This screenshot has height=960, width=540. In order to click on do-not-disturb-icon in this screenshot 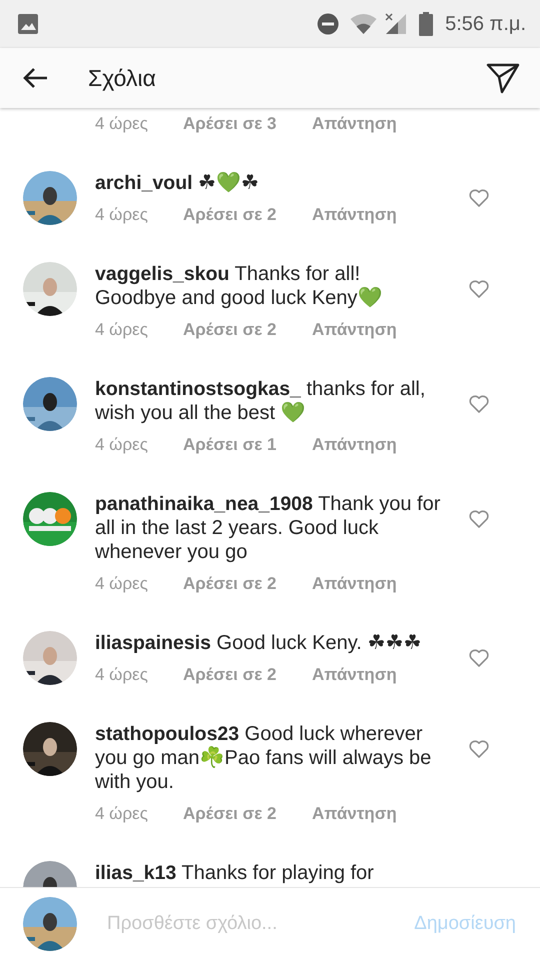, I will do `click(328, 24)`.